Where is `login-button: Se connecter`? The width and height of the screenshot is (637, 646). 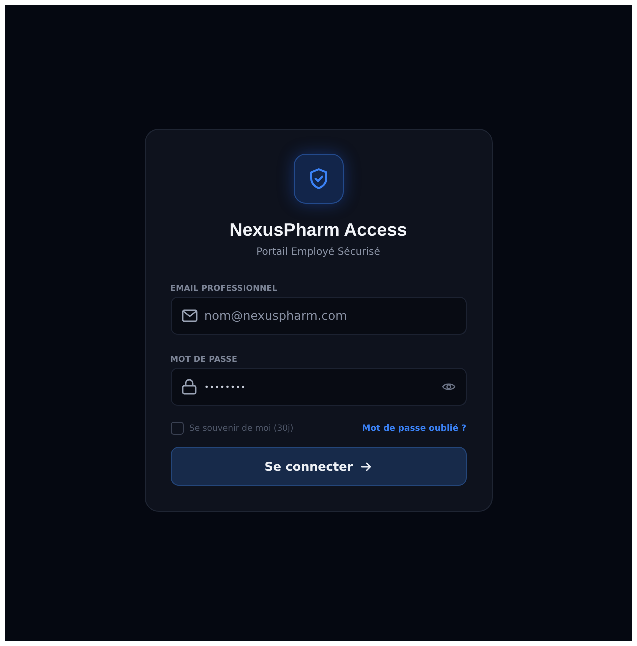 login-button: Se connecter is located at coordinates (318, 466).